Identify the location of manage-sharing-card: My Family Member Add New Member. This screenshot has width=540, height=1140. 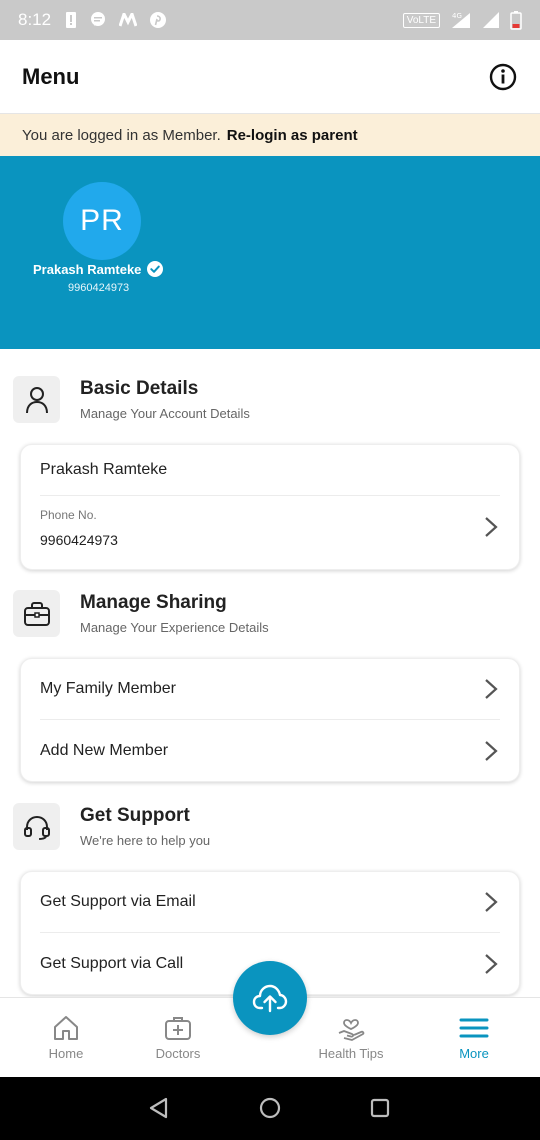
(270, 720).